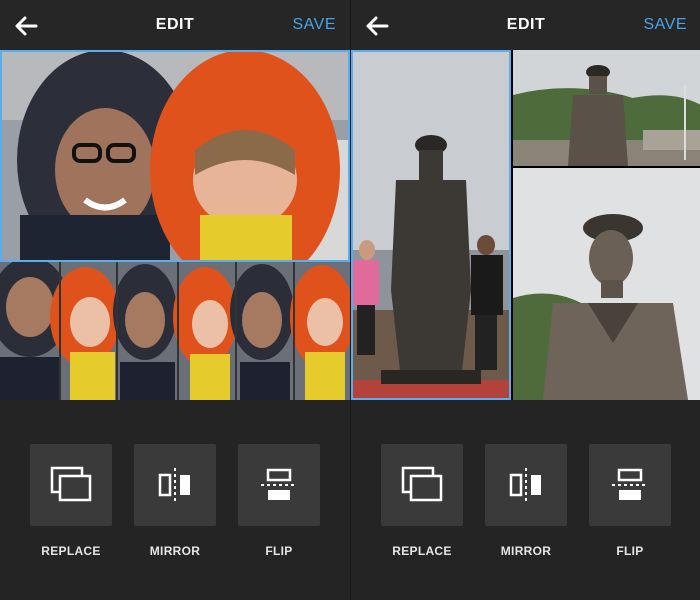 Image resolution: width=700 pixels, height=600 pixels. Describe the element at coordinates (606, 284) in the screenshot. I see `collage-photo-statue-portrait` at that location.